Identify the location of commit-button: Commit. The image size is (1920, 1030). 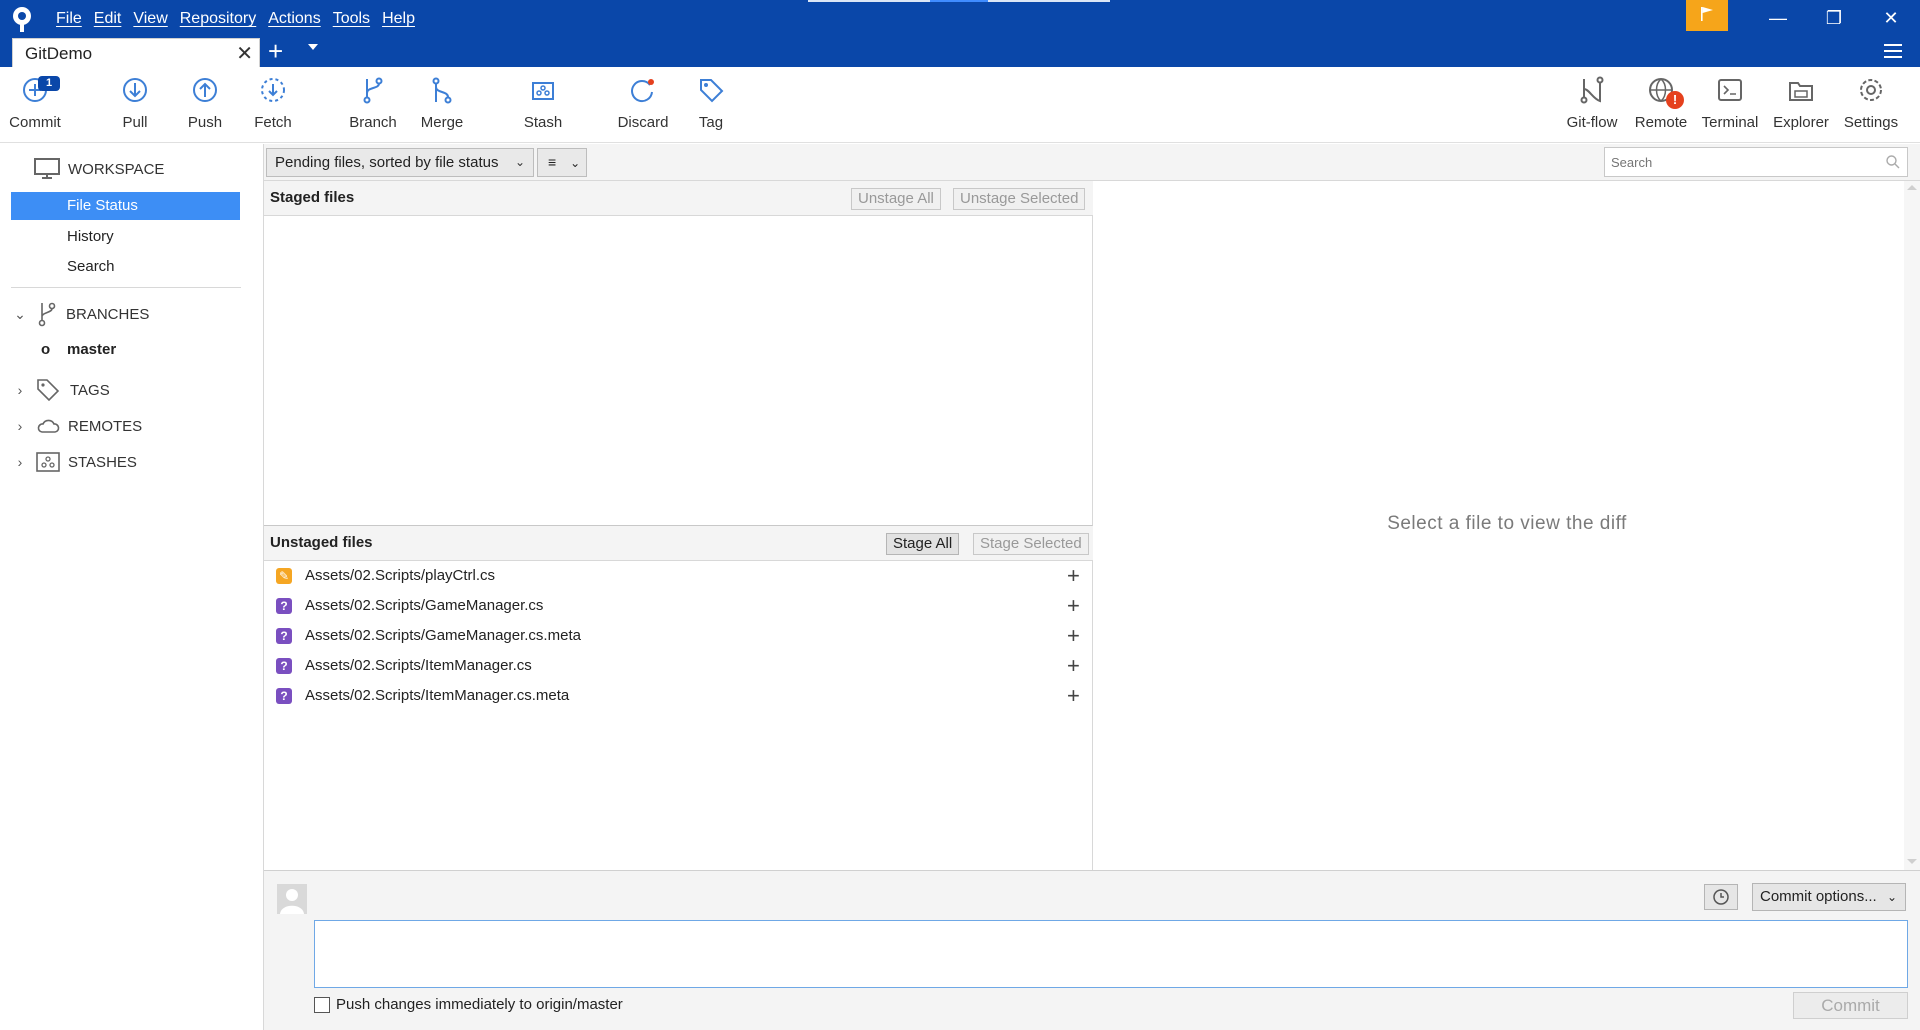
(1850, 1005).